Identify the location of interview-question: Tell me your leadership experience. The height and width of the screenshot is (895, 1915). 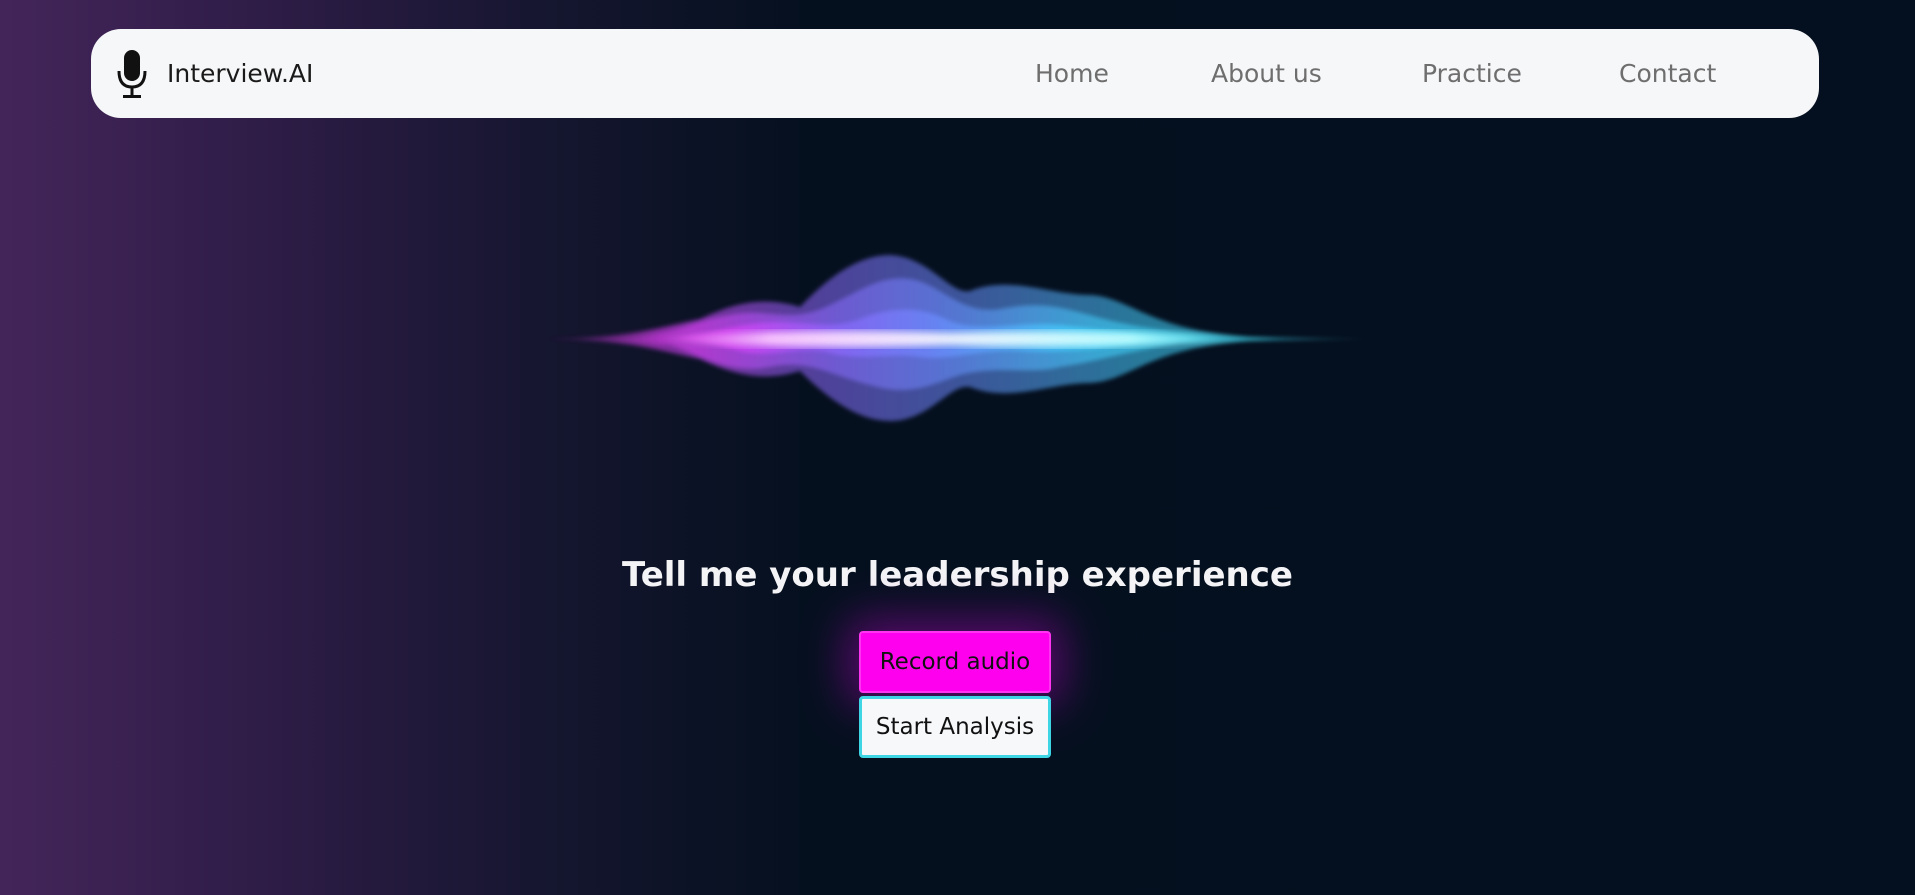
(957, 575).